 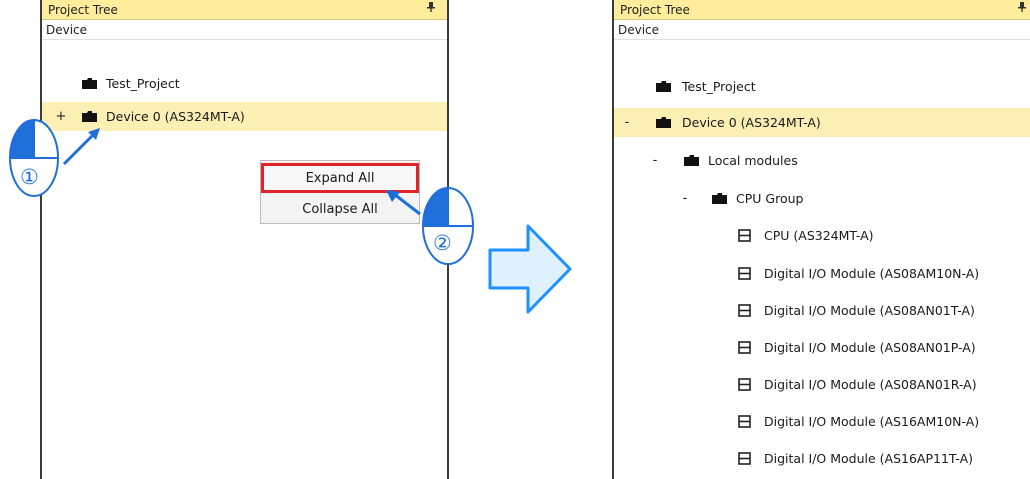 What do you see at coordinates (872, 273) in the screenshot?
I see `tree-item-label: Digital I/O Module (AS08AM10N-A)` at bounding box center [872, 273].